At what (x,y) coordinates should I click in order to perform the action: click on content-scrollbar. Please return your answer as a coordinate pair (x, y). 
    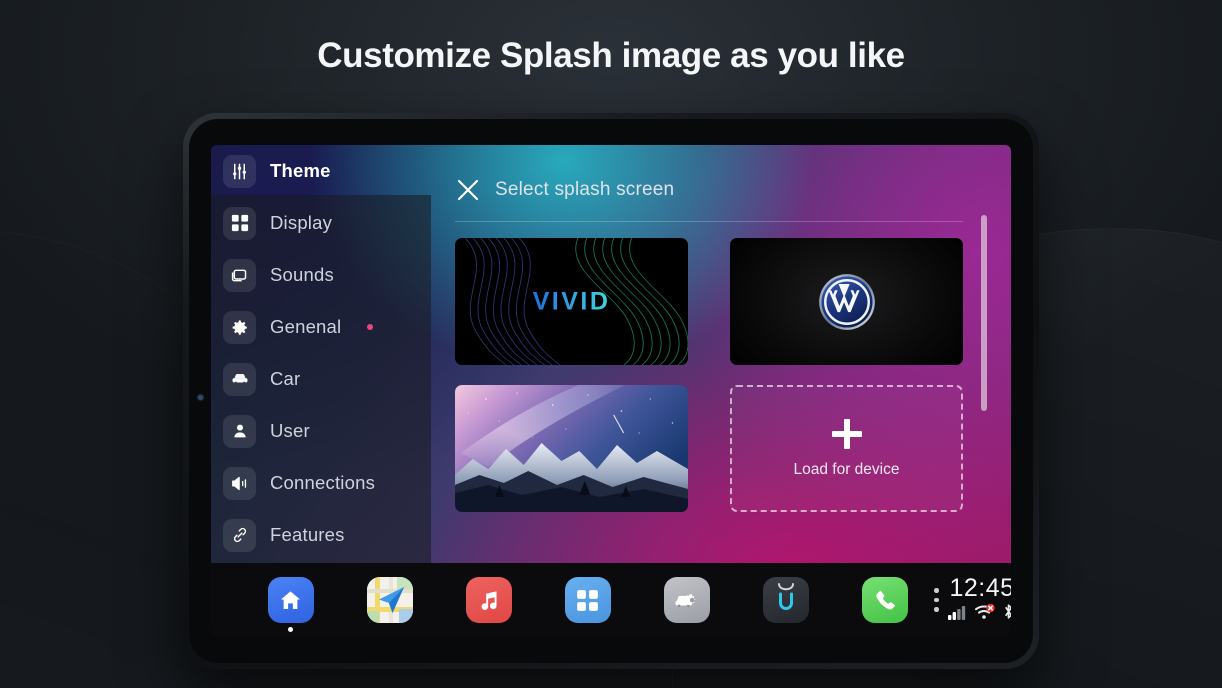
    Looking at the image, I should click on (984, 369).